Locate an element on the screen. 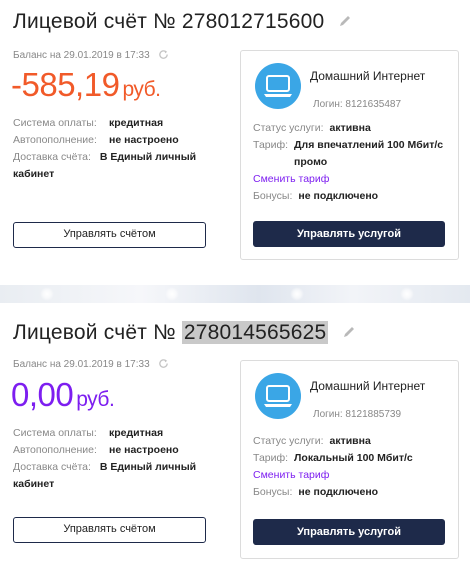  service-tariff: Тариф: Для впечатлений 100 Мбит/с промо is located at coordinates (353, 154).